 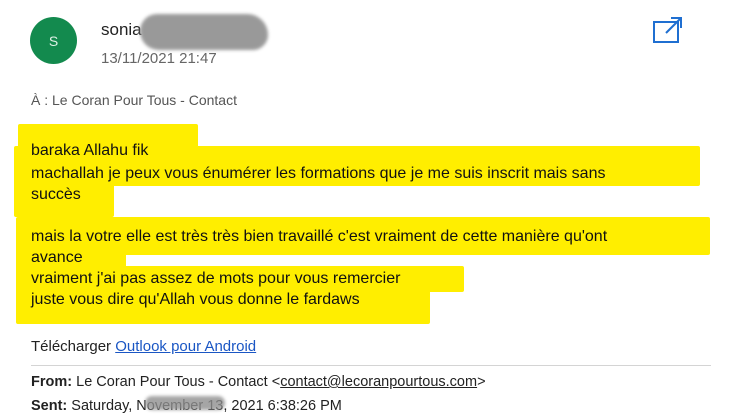 I want to click on download-prefix: Télécharger, so click(x=71, y=346).